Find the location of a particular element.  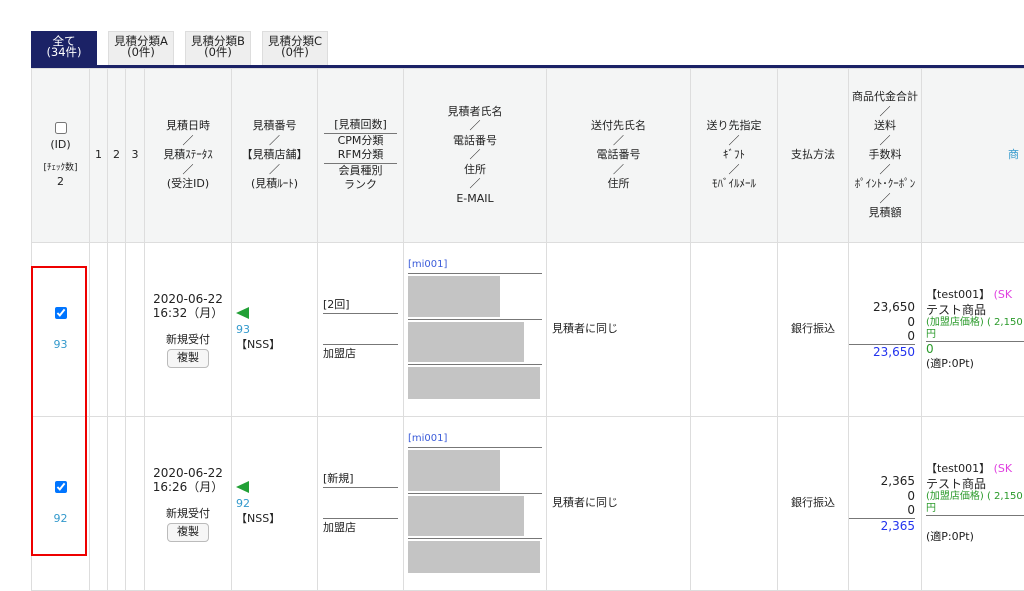

tab-category-b: 見積分類B(0件) is located at coordinates (218, 48).